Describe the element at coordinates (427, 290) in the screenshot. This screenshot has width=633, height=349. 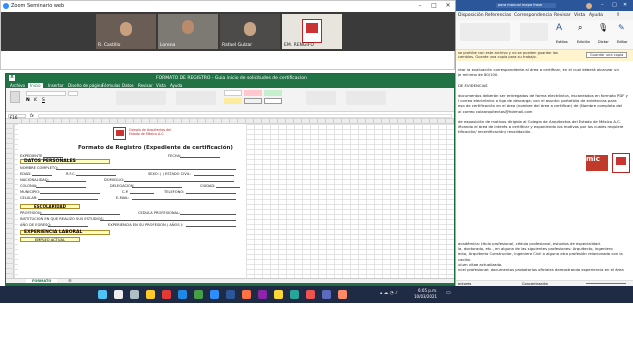
I see `clock-time: 6:05 p.m.` at that location.